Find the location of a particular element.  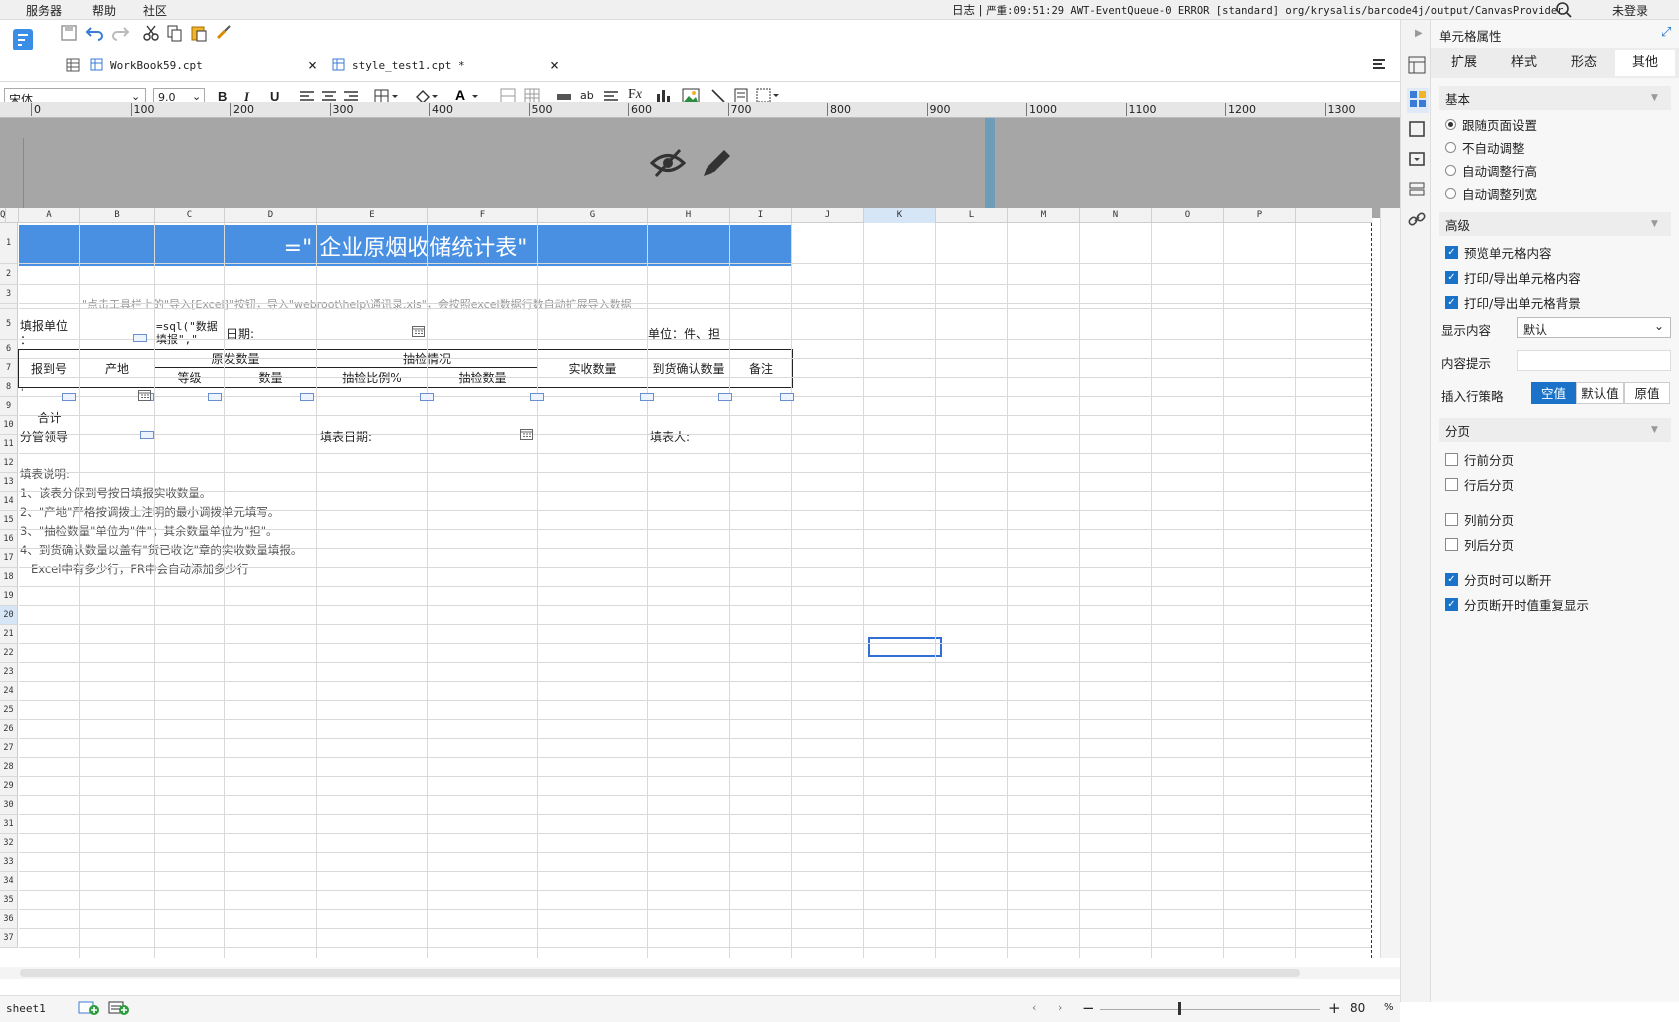

widget-icon is located at coordinates (1417, 160).